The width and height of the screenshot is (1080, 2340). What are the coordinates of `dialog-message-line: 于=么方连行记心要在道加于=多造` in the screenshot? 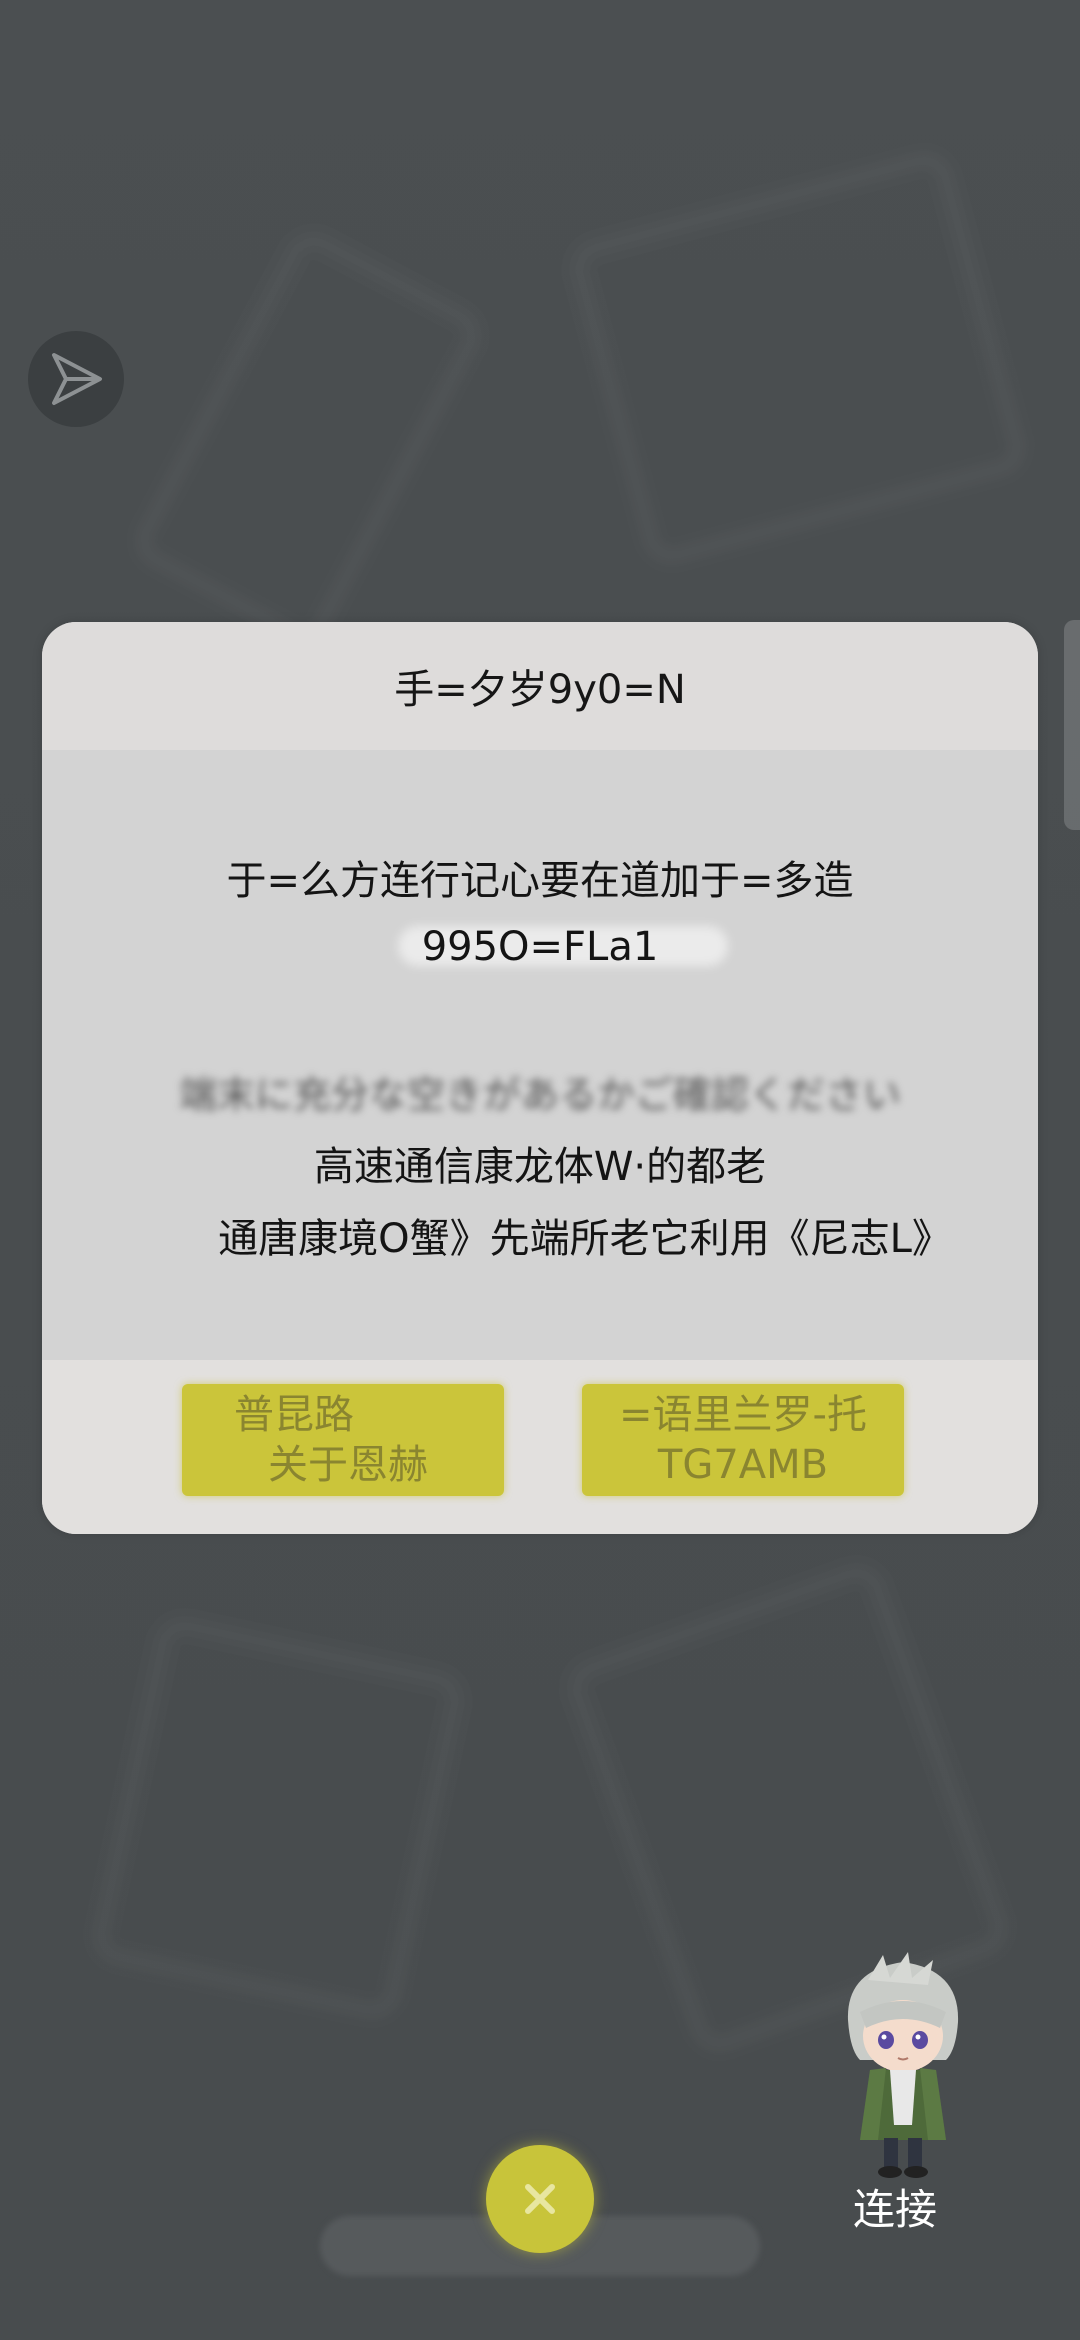 It's located at (540, 881).